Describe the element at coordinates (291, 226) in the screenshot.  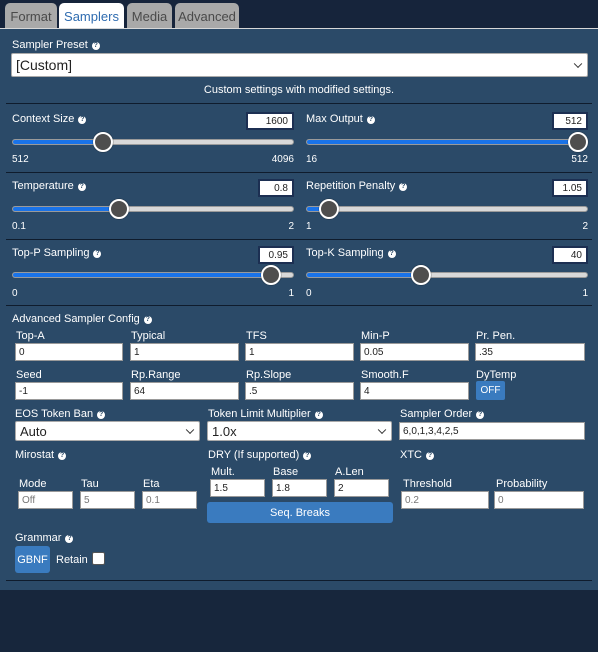
I see `temperature-max: 2` at that location.